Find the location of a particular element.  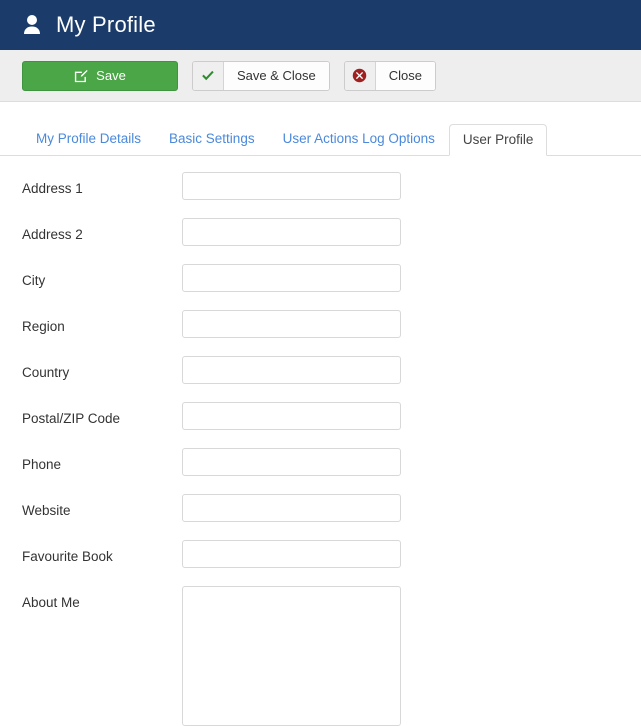

field-row-country: Country is located at coordinates (320, 379).